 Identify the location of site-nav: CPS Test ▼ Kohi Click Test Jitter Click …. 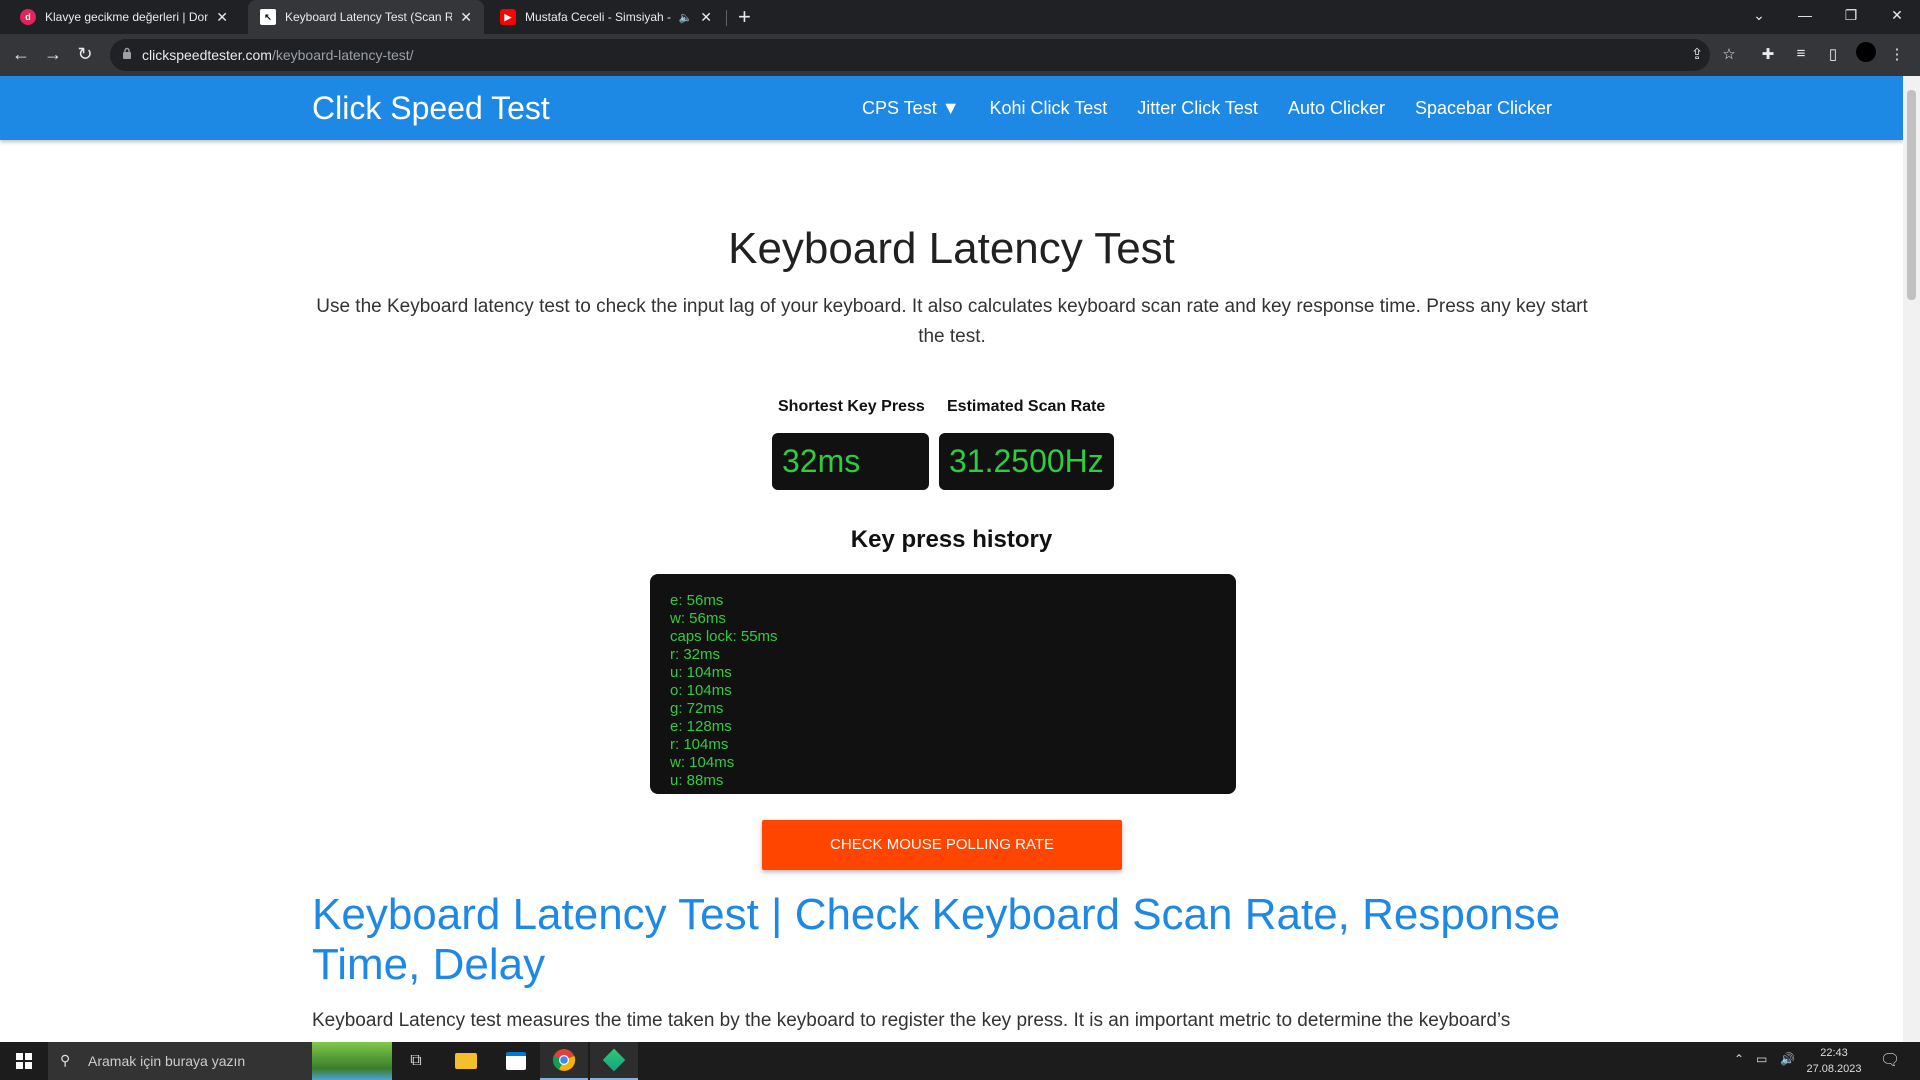
(1207, 108).